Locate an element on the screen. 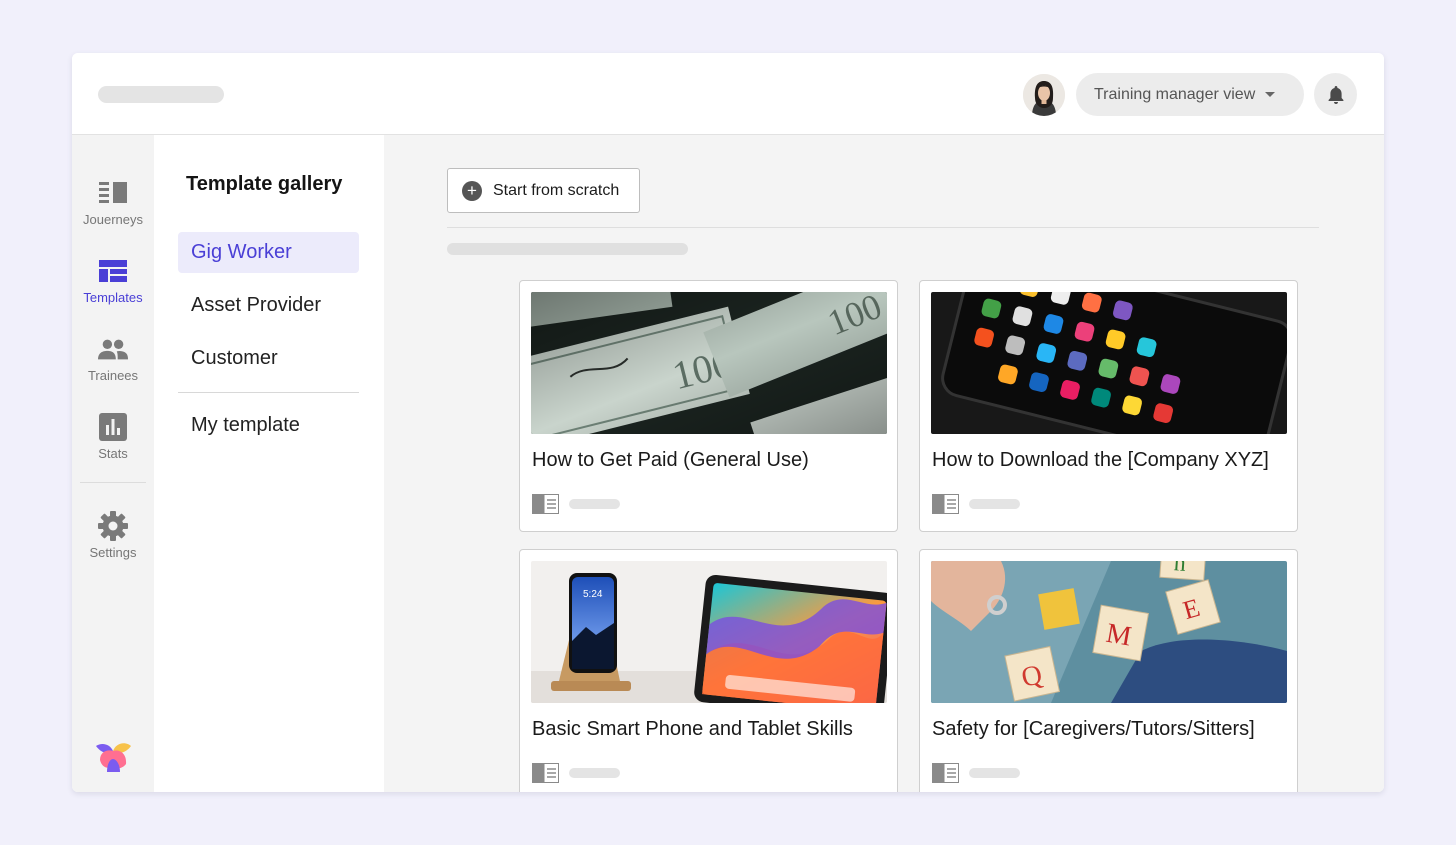 This screenshot has height=845, width=1456. plus-circle-icon: + is located at coordinates (472, 190).